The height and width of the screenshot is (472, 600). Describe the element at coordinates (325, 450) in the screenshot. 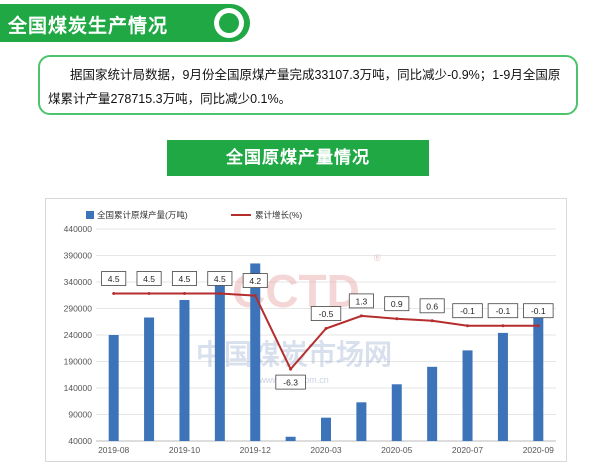

I see `x-tick-label: 2020-03` at that location.